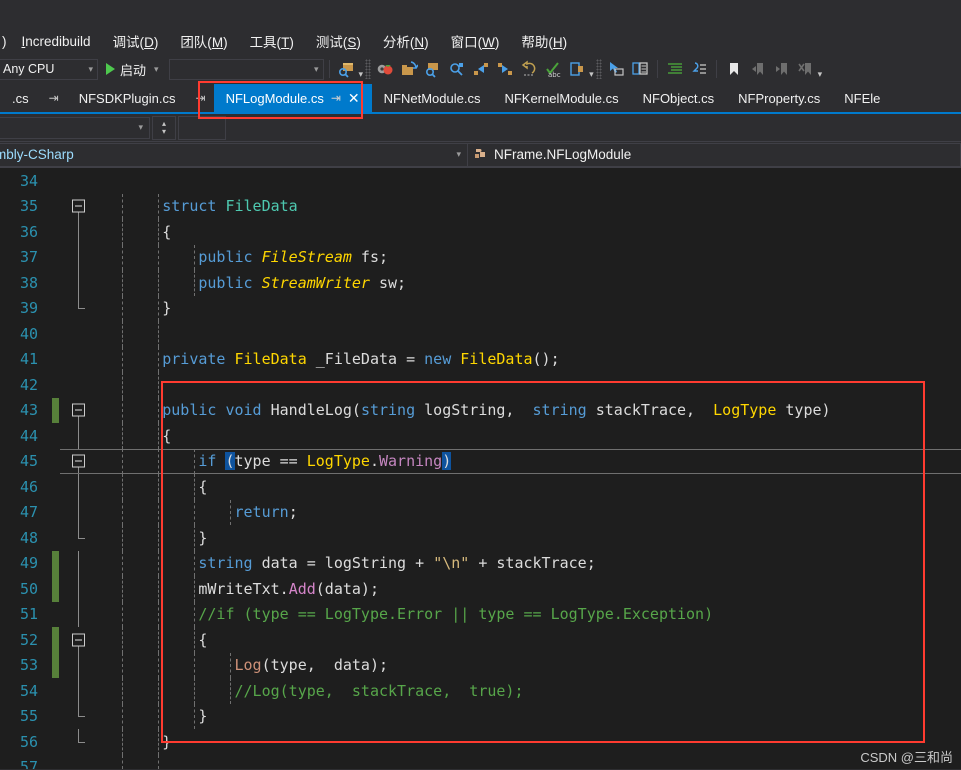  Describe the element at coordinates (862, 98) in the screenshot. I see `tab-nfele: NFEle` at that location.